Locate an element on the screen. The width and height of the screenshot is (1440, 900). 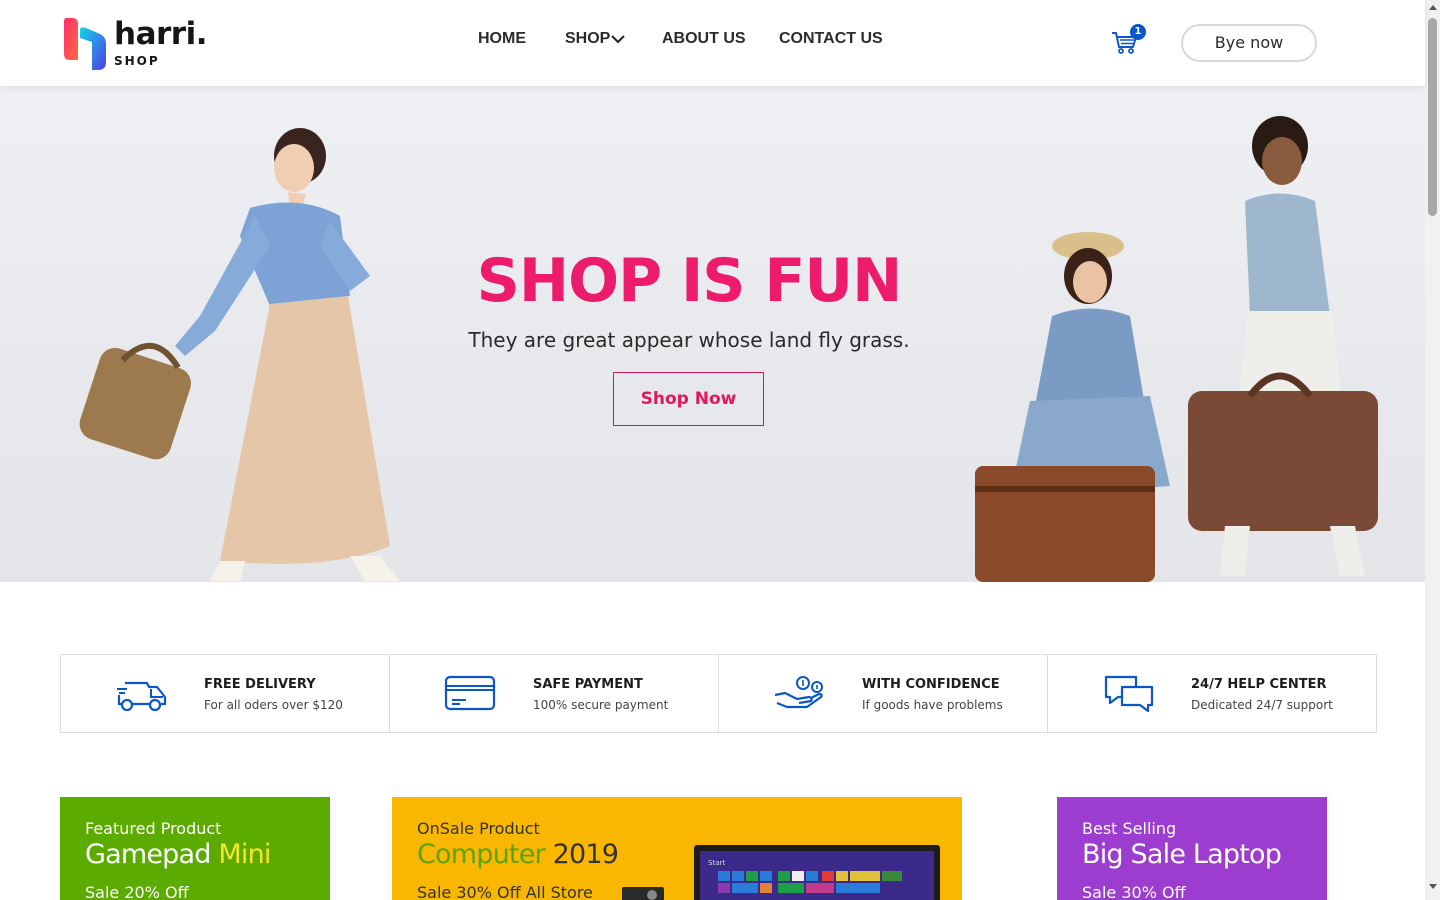
feature-free-delivery: FREE DELIVERY For all oders over $120 is located at coordinates (225, 693).